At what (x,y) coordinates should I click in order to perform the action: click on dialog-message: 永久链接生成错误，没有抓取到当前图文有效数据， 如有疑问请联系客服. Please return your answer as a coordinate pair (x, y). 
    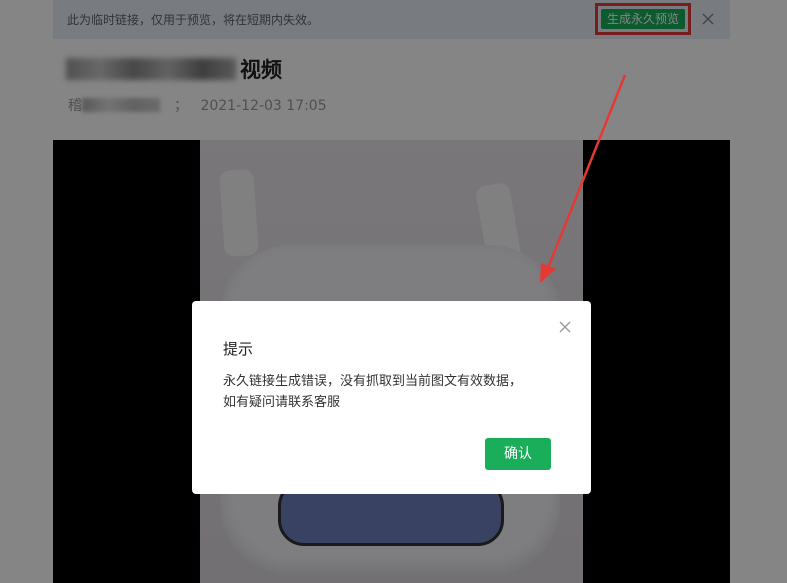
    Looking at the image, I should click on (395, 392).